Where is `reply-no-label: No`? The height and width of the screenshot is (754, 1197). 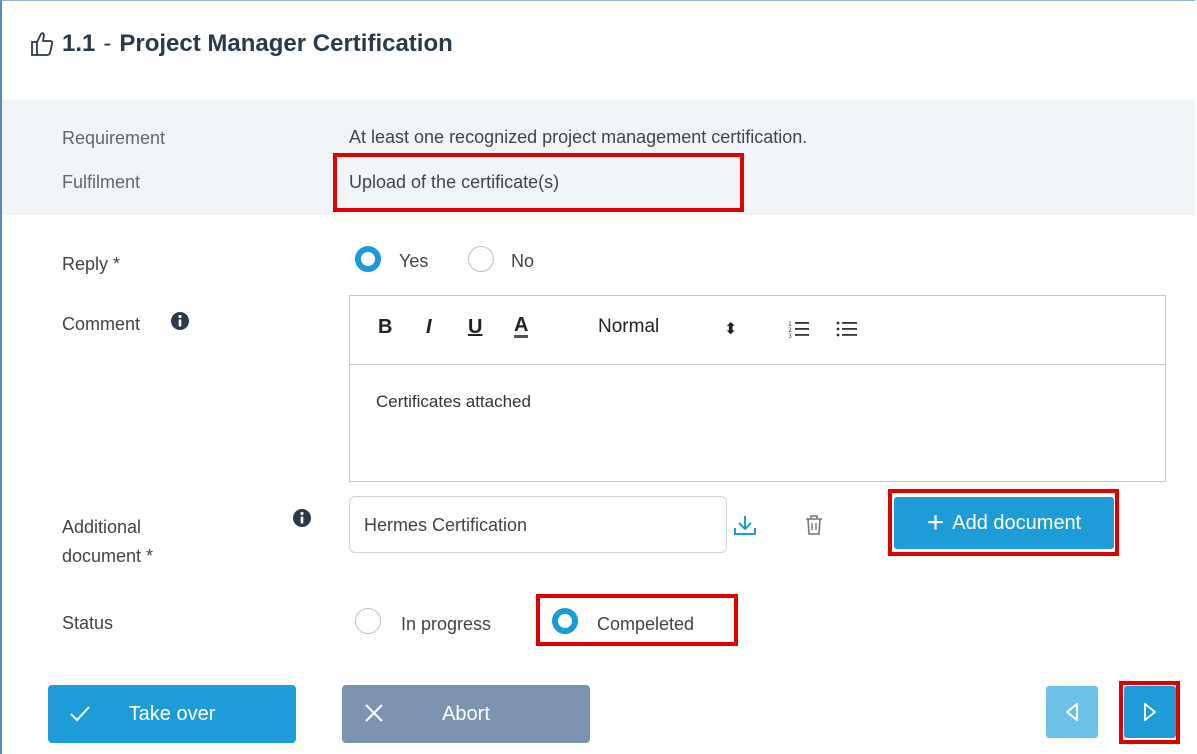
reply-no-label: No is located at coordinates (522, 261).